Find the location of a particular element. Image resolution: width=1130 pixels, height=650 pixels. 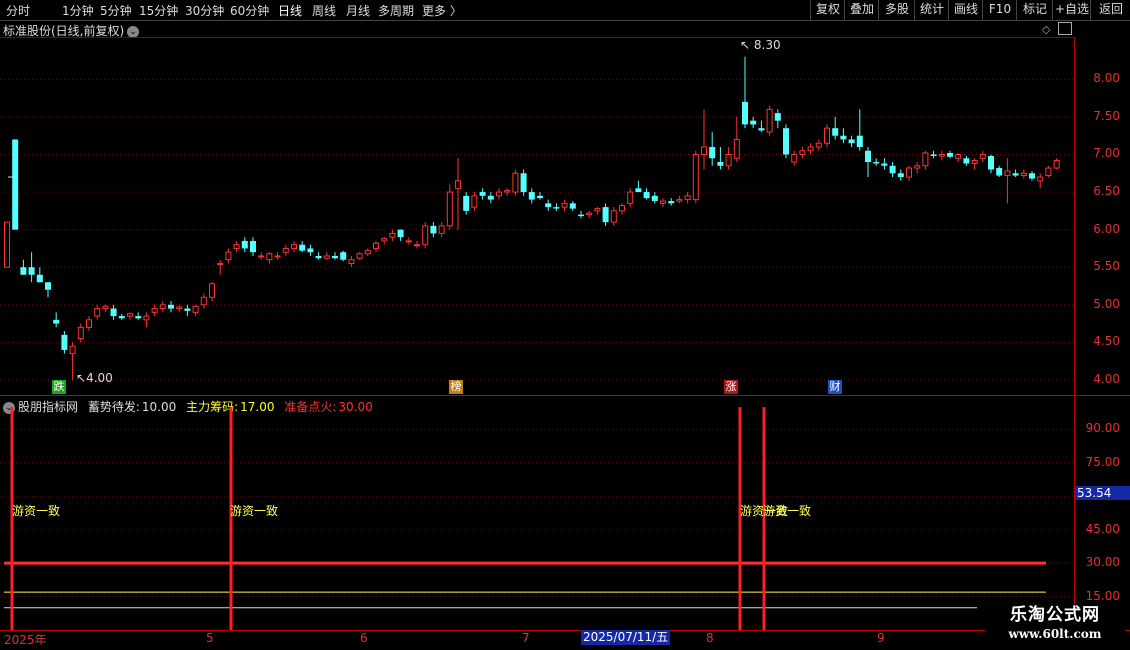

chevron-down-icon: ⌄ is located at coordinates (133, 31).